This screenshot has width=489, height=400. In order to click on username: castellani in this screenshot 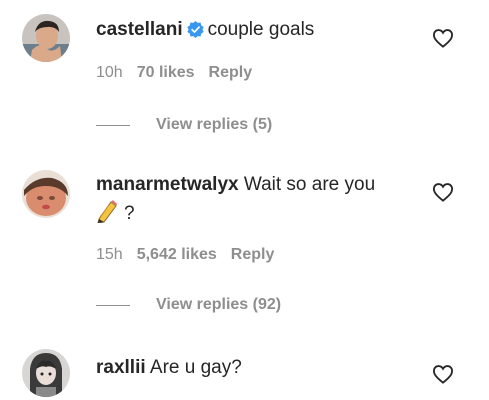, I will do `click(139, 29)`.